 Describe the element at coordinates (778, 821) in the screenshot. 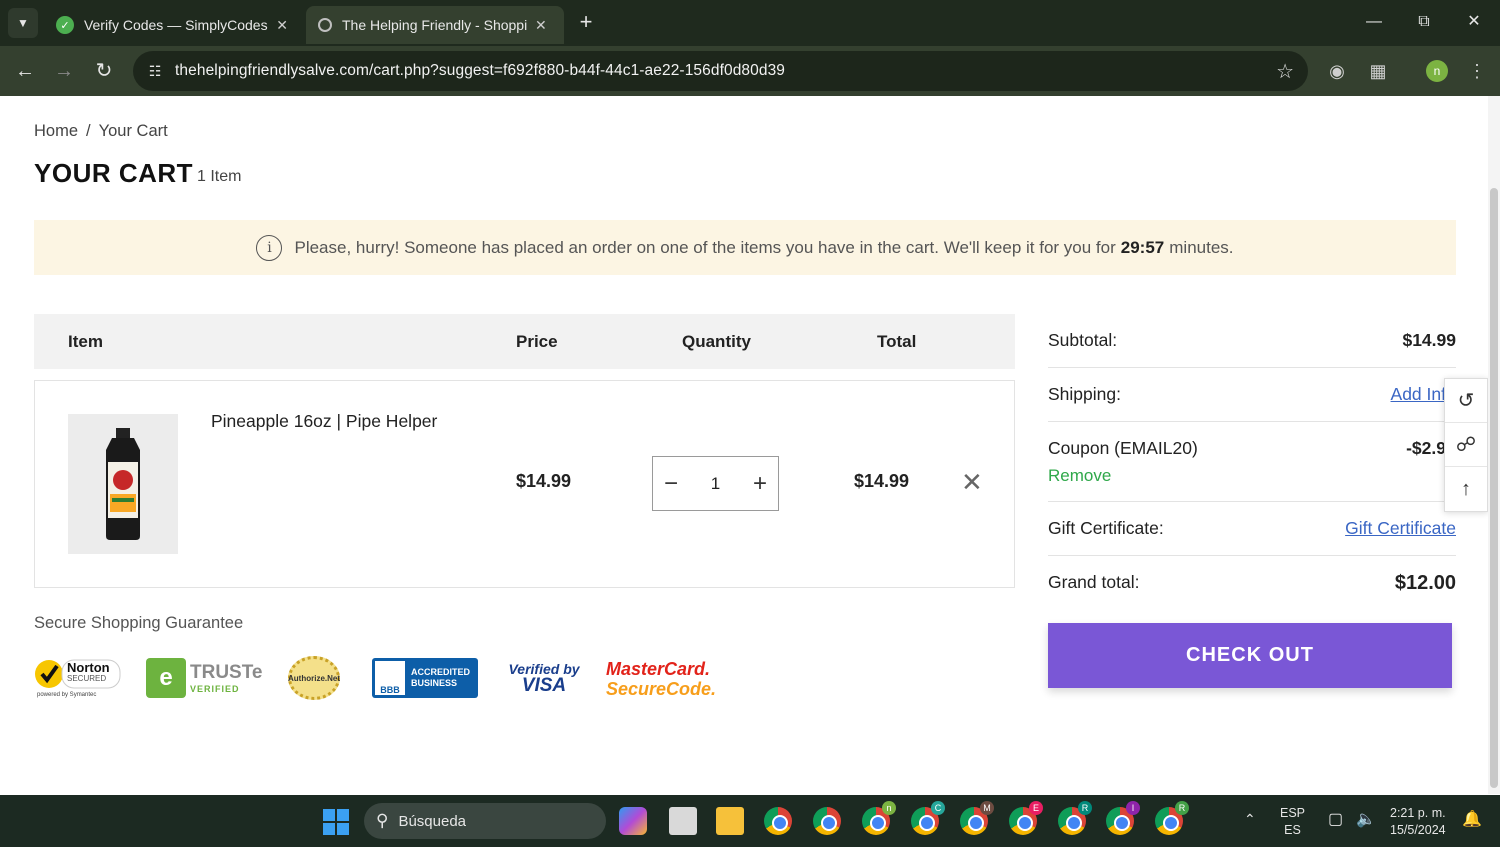

I see `chrome-icon` at that location.